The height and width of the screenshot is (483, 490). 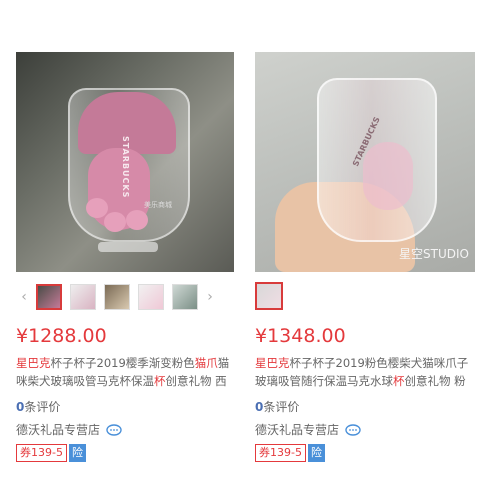 What do you see at coordinates (388, 176) in the screenshot?
I see `cat-paw` at bounding box center [388, 176].